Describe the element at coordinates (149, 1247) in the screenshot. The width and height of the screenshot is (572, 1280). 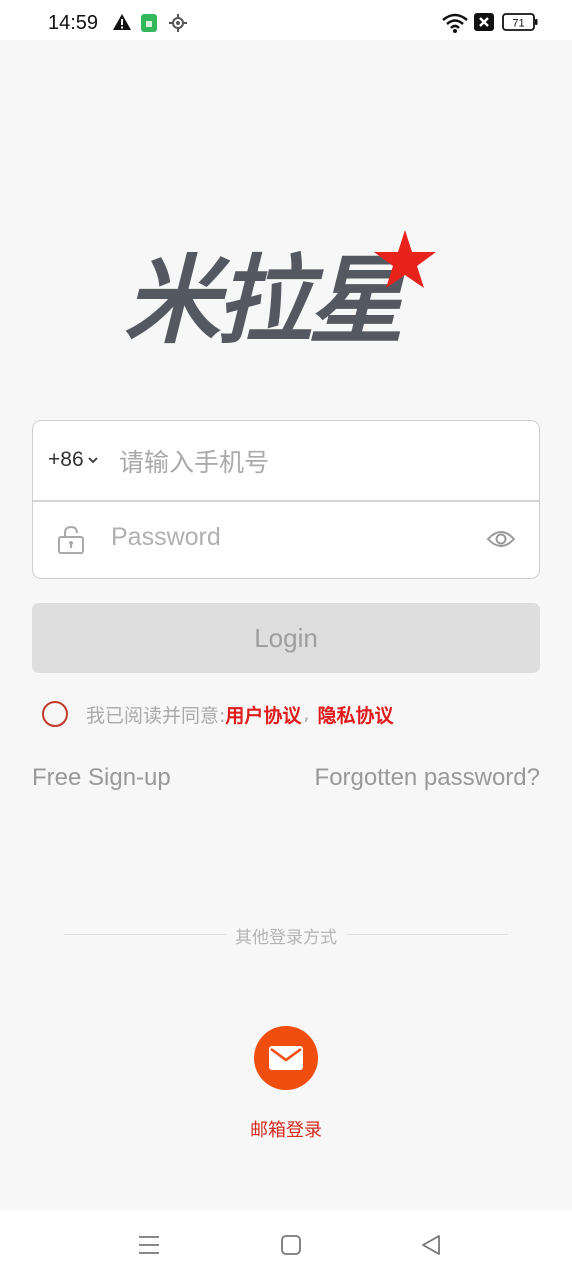
I see `menu-icon` at that location.